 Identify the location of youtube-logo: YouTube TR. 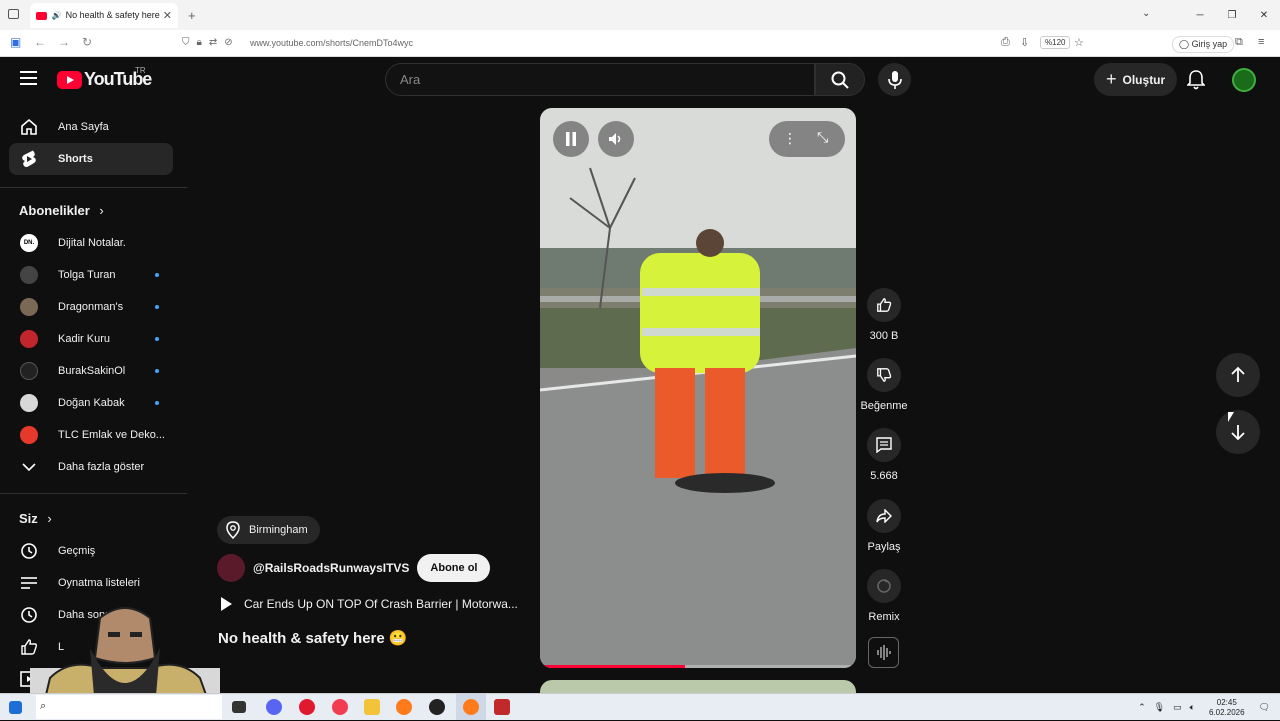
(104, 78).